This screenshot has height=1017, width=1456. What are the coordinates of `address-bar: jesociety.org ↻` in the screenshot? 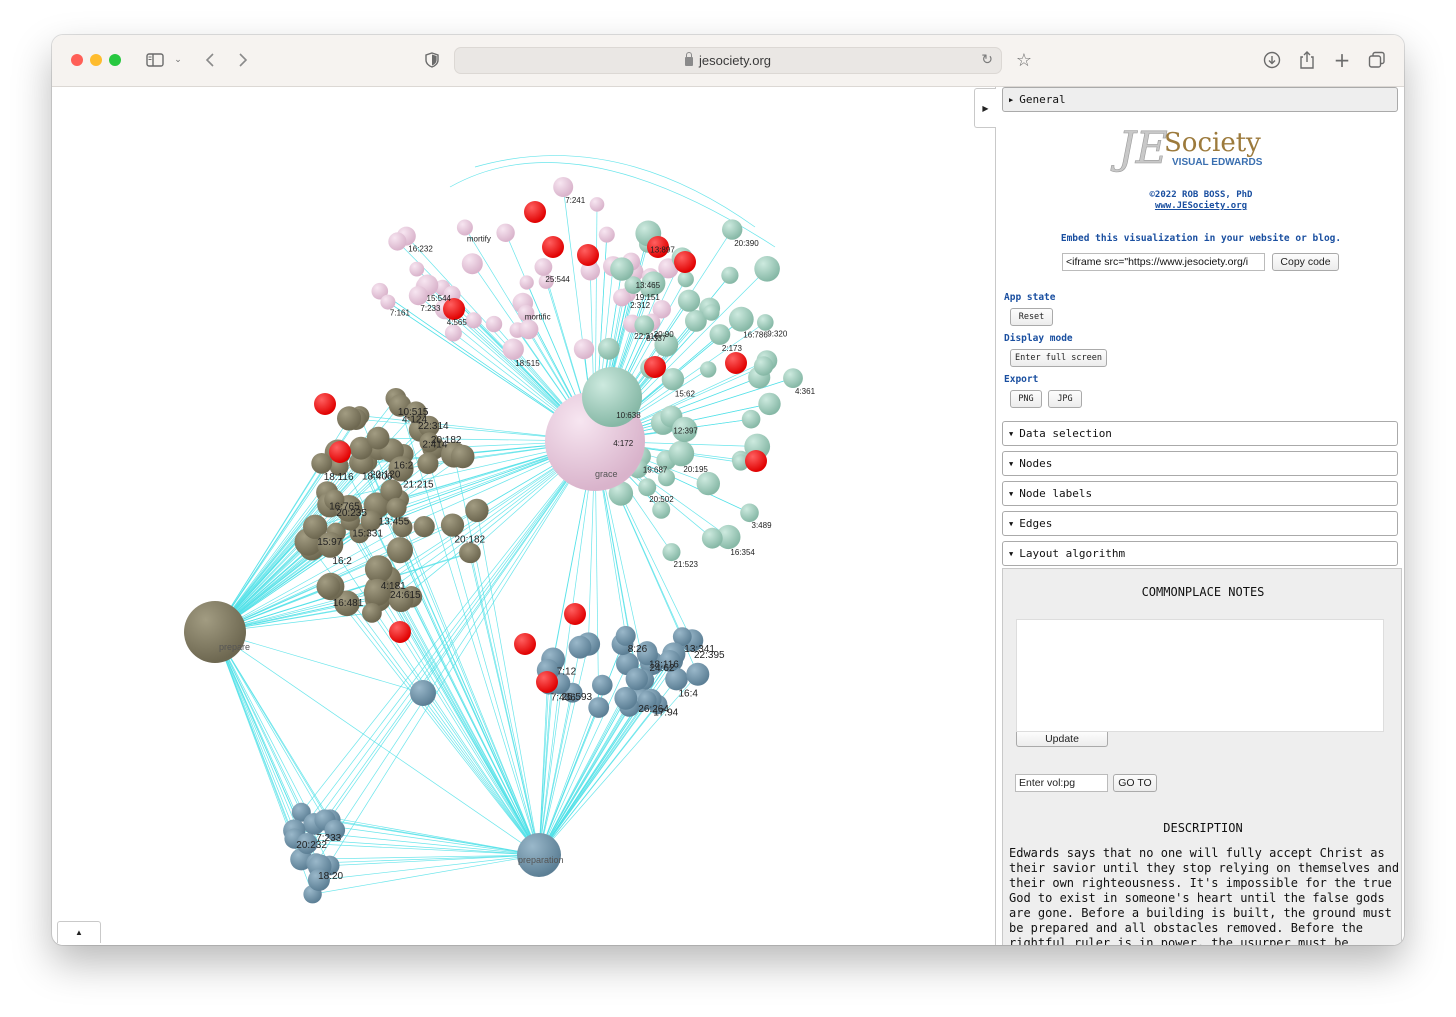 It's located at (728, 60).